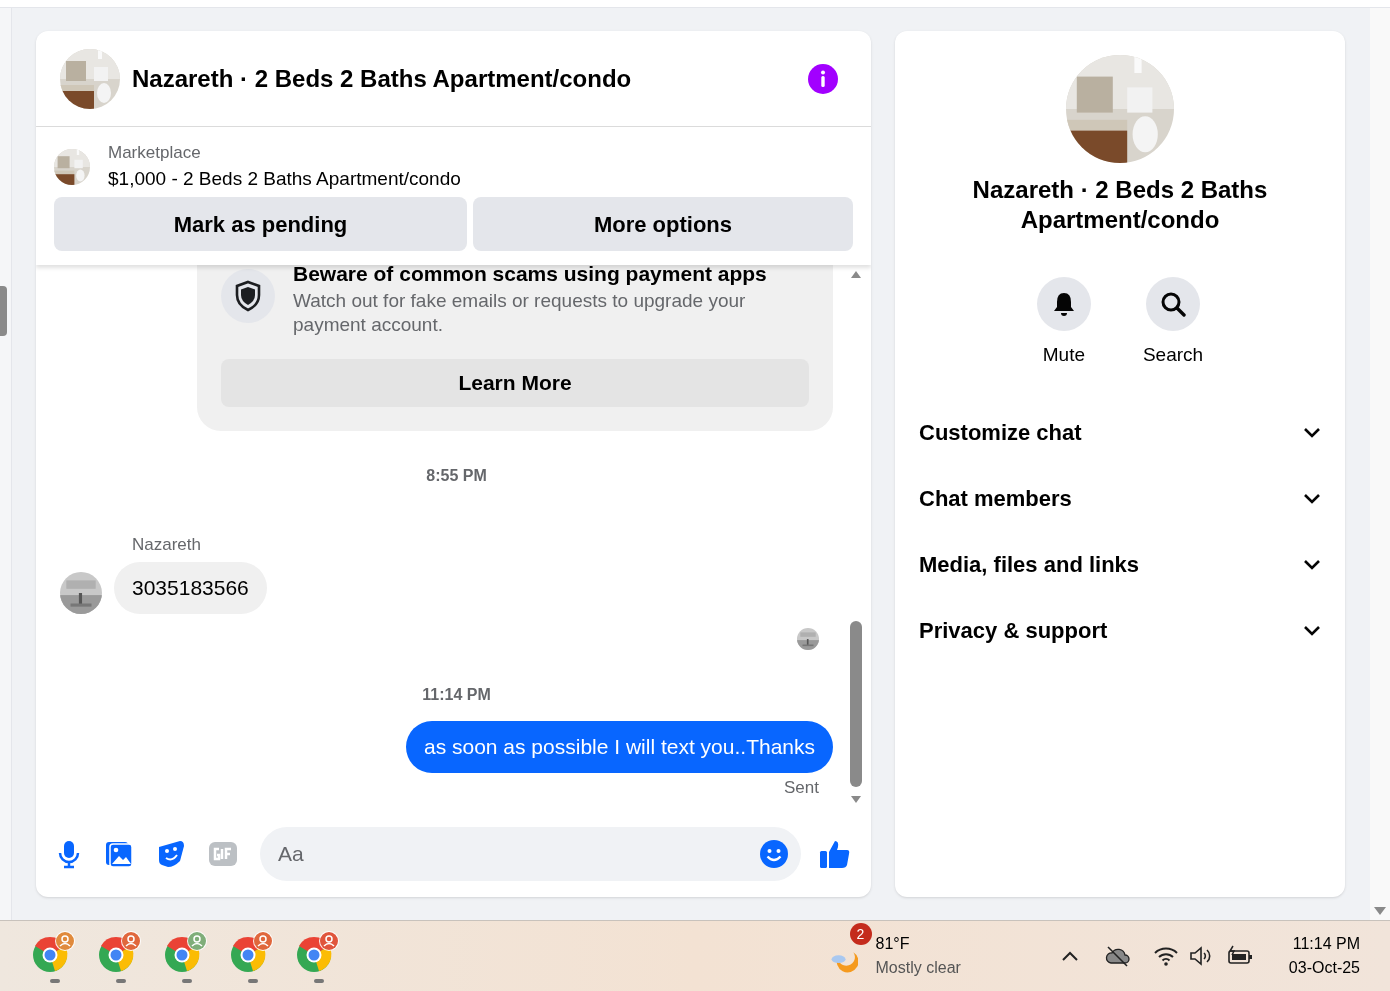 The height and width of the screenshot is (991, 1390). Describe the element at coordinates (835, 854) in the screenshot. I see `thumbs-up-icon` at that location.